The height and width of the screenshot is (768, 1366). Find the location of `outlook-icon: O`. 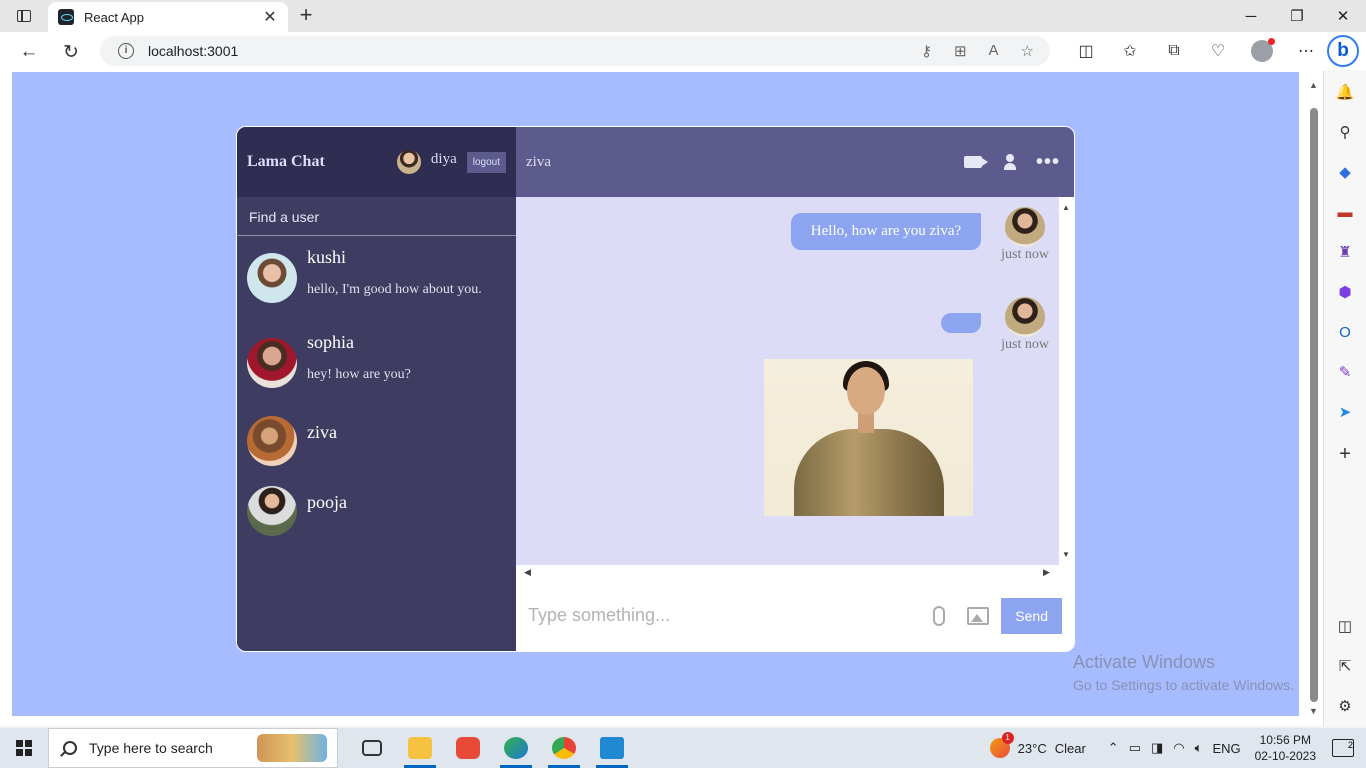

outlook-icon: O is located at coordinates (1345, 332).